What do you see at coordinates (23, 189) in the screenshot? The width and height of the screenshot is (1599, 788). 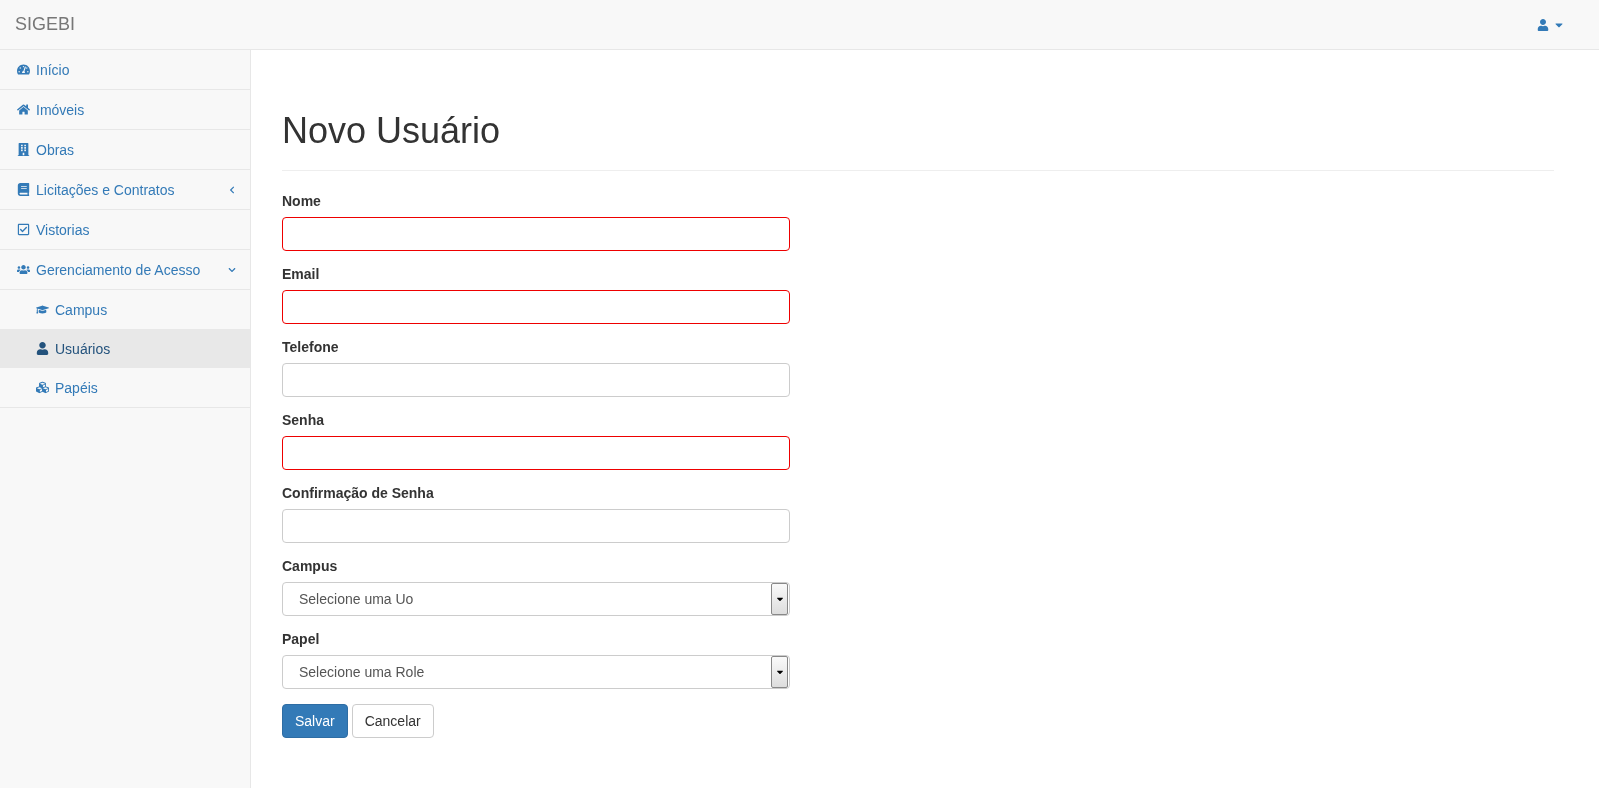 I see `book-icon` at bounding box center [23, 189].